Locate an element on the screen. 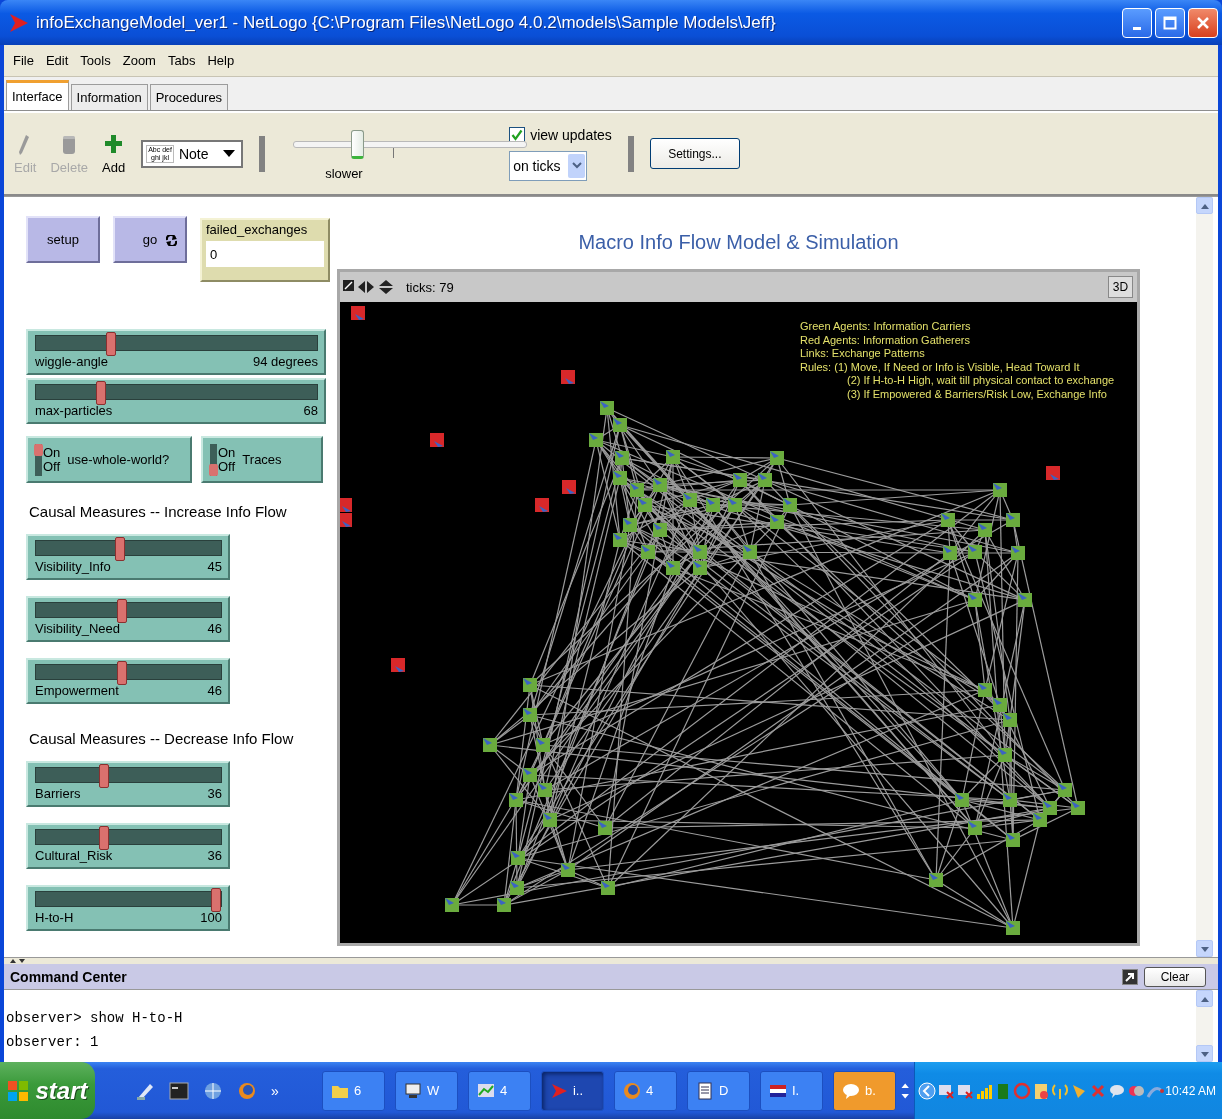  maximize-icon is located at coordinates (1170, 22).